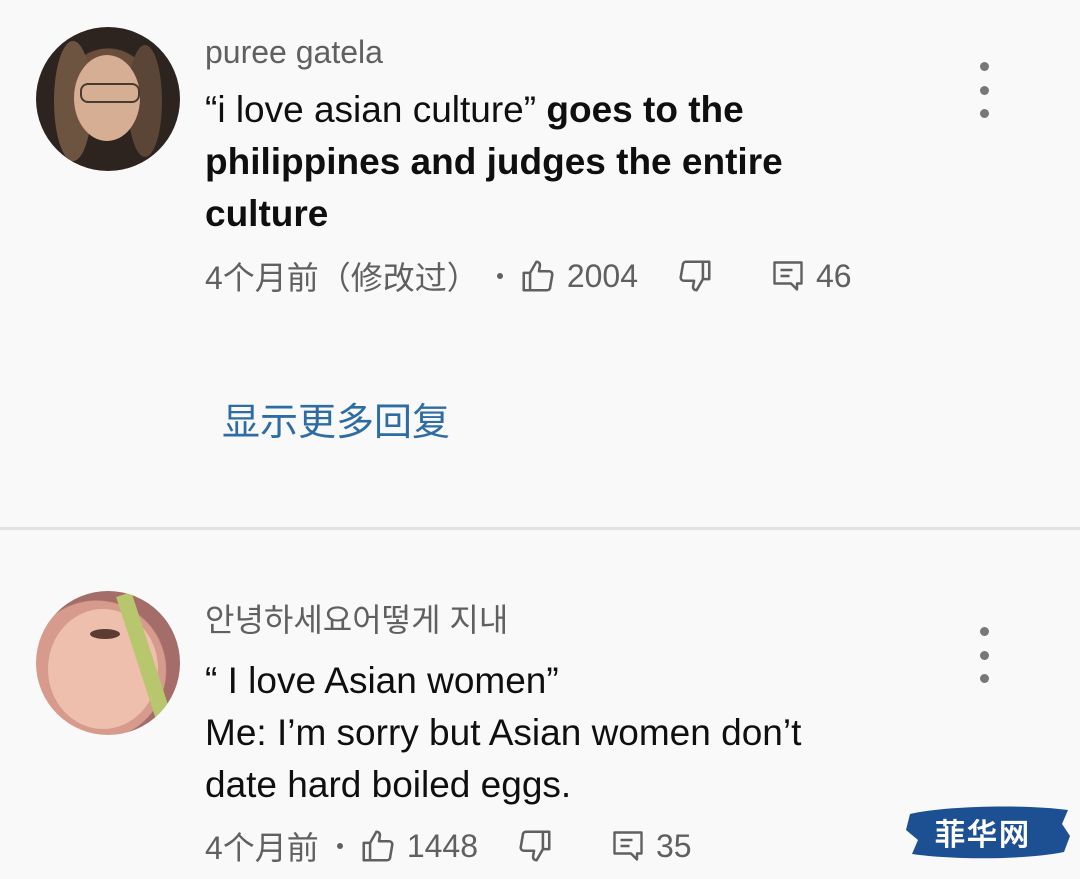 This screenshot has width=1080, height=879. I want to click on watermark-logo: 菲华网, so click(989, 832).